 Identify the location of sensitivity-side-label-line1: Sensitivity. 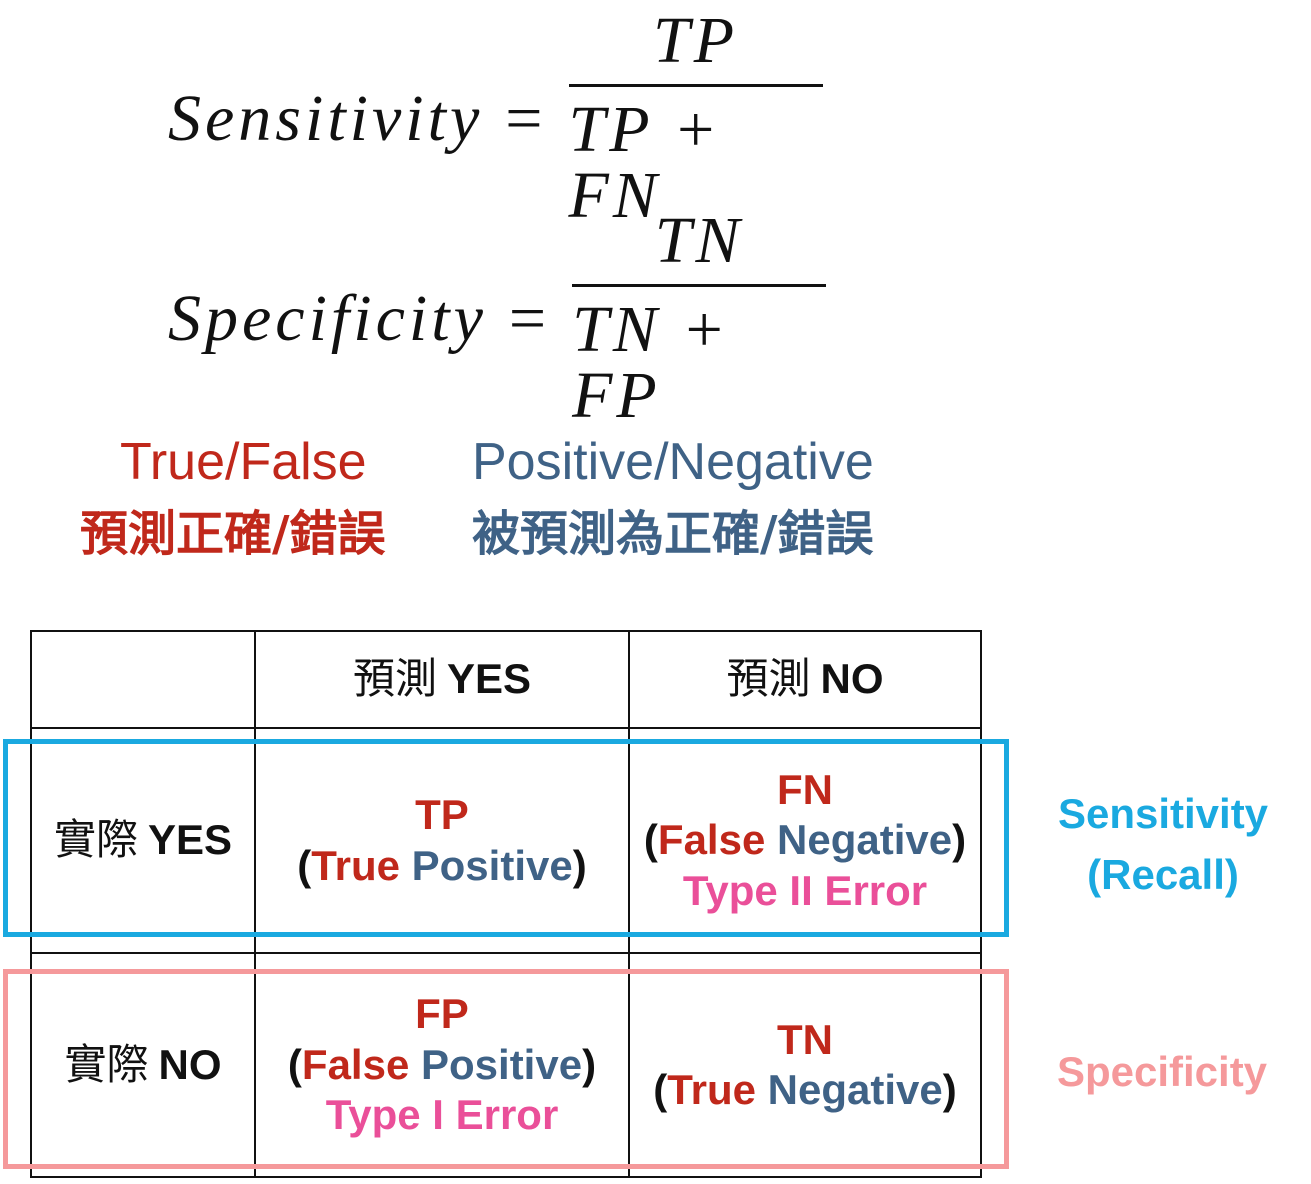
(1163, 813).